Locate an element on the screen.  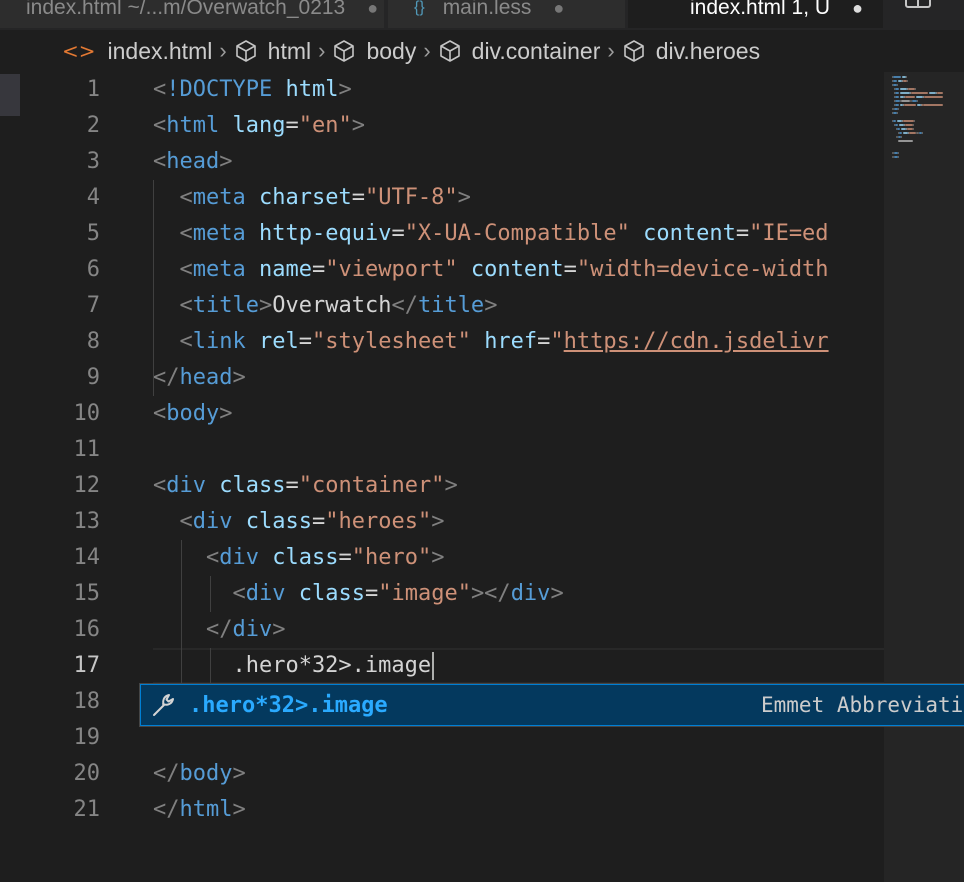
suggestion-item: .hero*32>.image Emmet Abbreviation is located at coordinates (552, 705).